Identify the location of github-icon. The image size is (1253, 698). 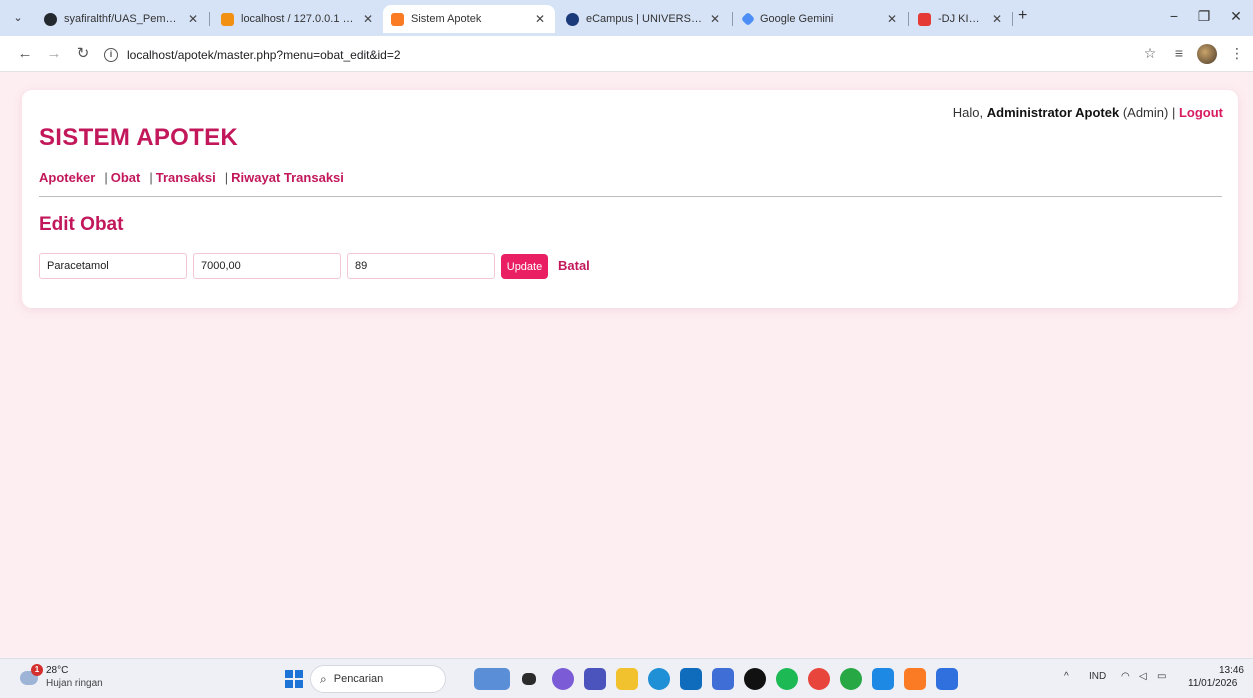
(50, 19).